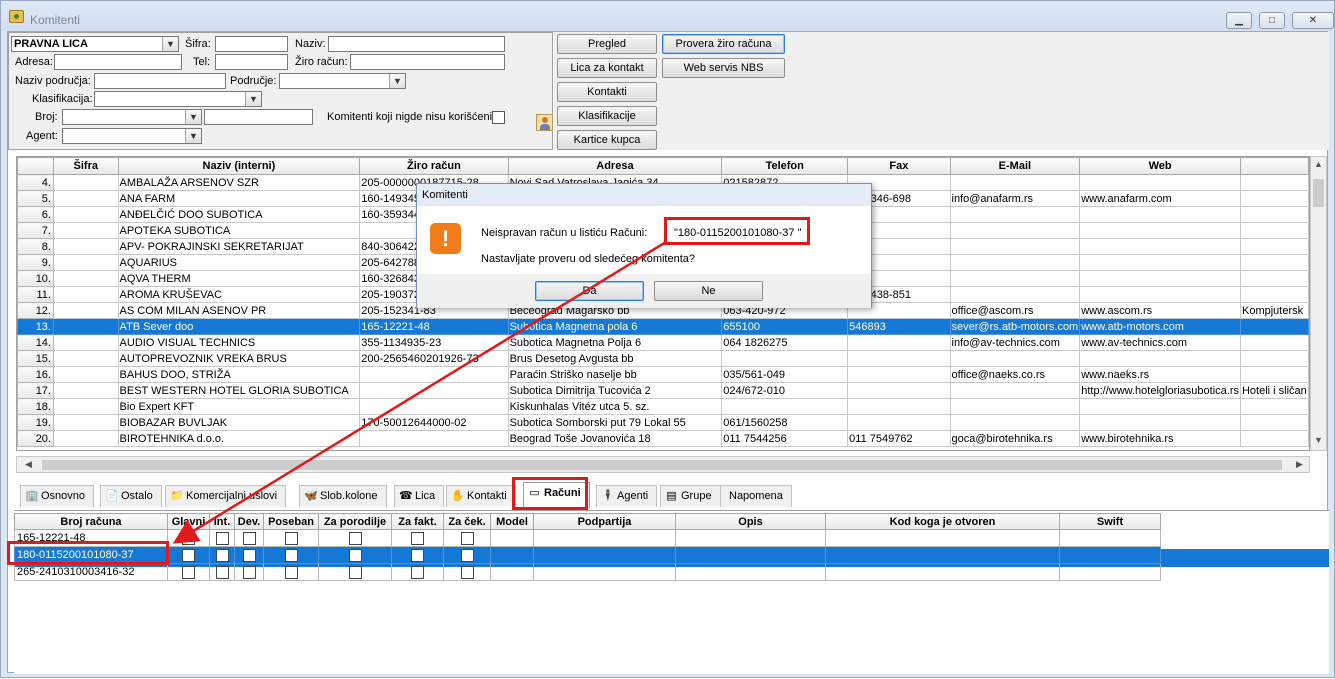  Describe the element at coordinates (1160, 326) in the screenshot. I see `cell-web: www.atb-motors.com` at that location.